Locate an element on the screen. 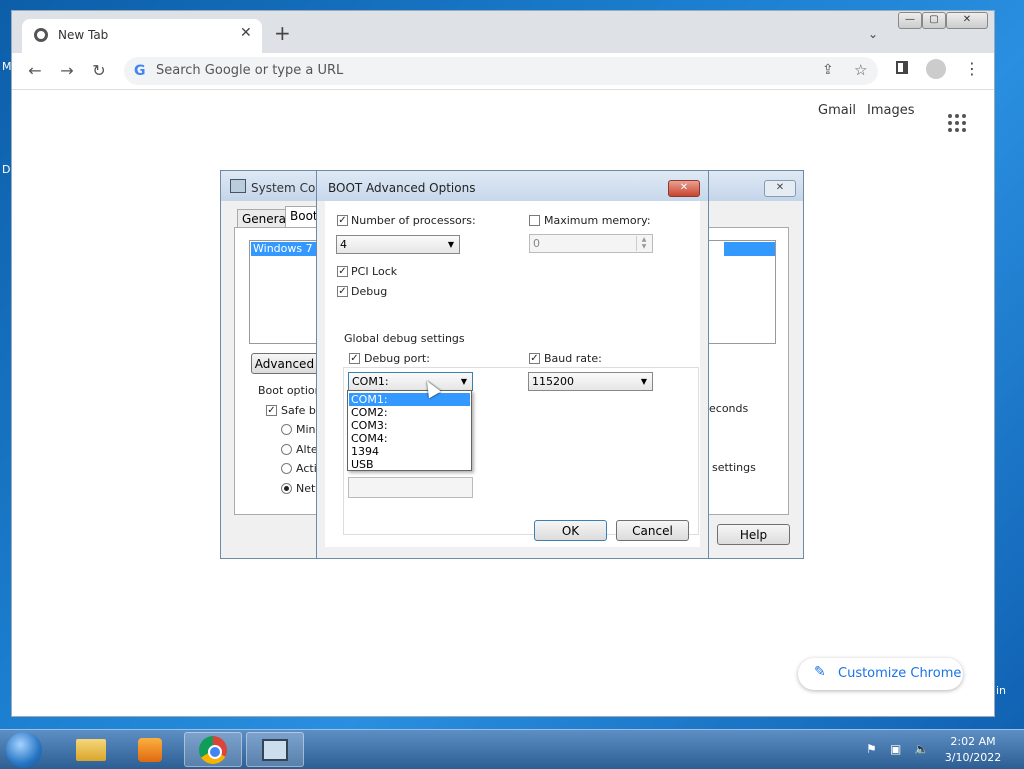  action-center-flag-icon: ⚑ is located at coordinates (871, 749).